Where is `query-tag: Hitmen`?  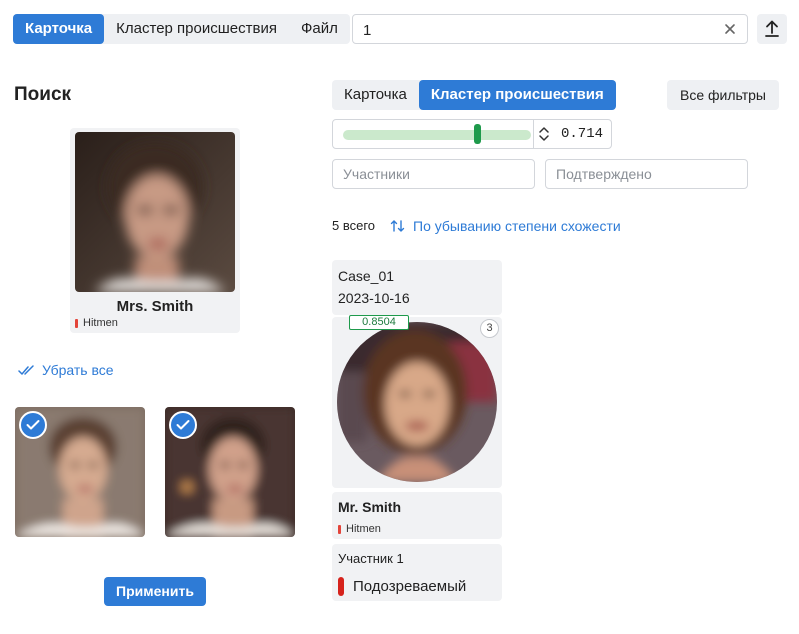
query-tag: Hitmen is located at coordinates (96, 323).